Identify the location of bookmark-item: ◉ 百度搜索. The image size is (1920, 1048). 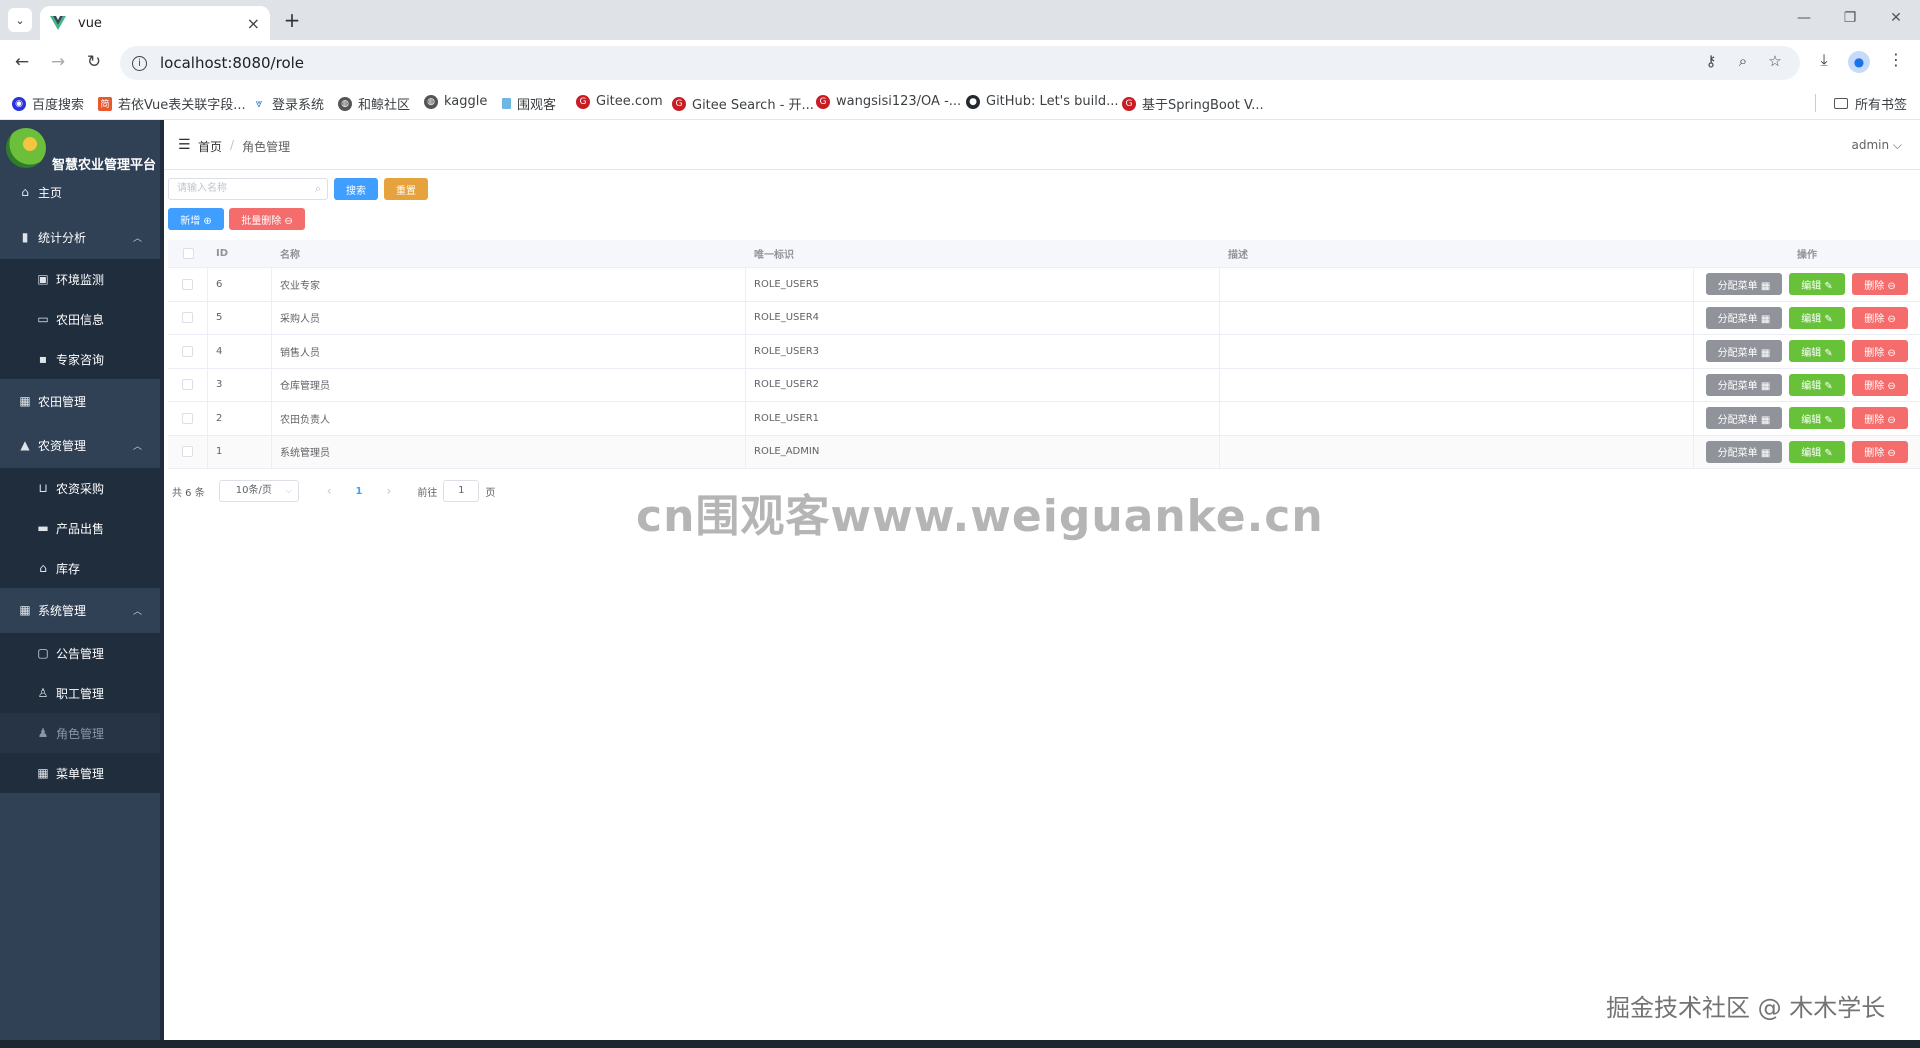
(48, 103).